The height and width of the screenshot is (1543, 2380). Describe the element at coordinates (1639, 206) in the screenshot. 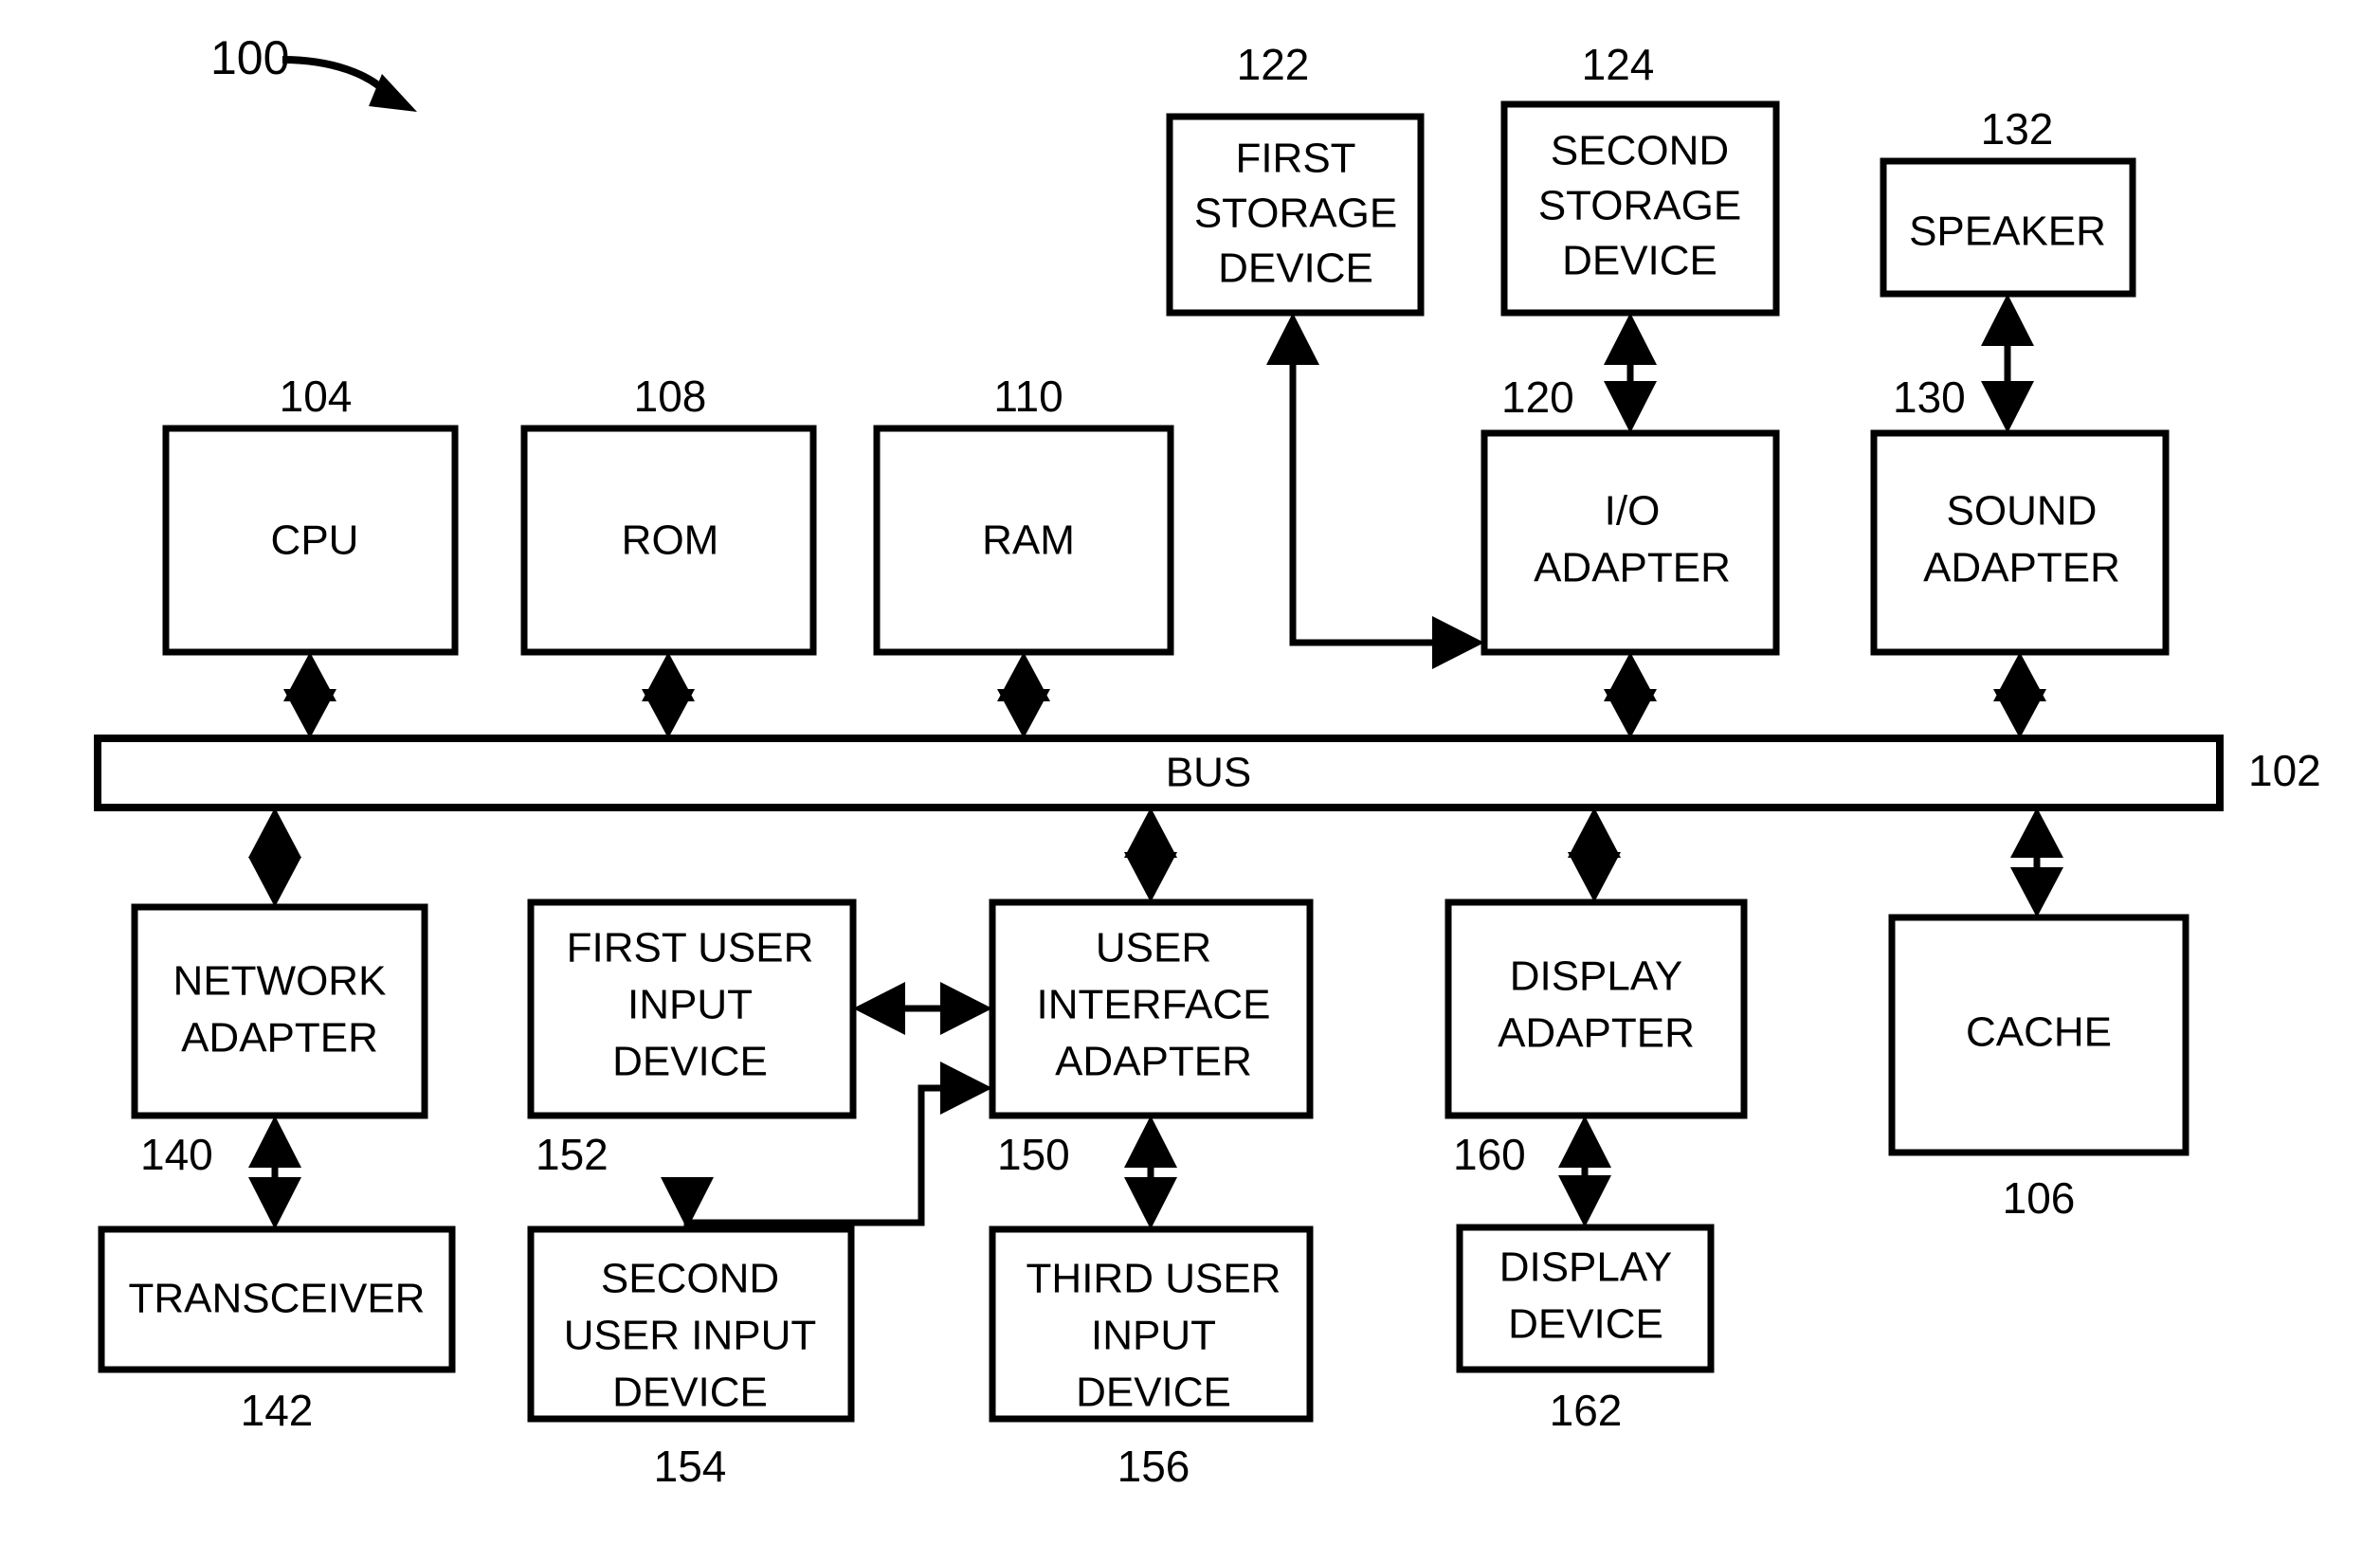

I see `label-second-storage-device-line2: STORAGE` at that location.